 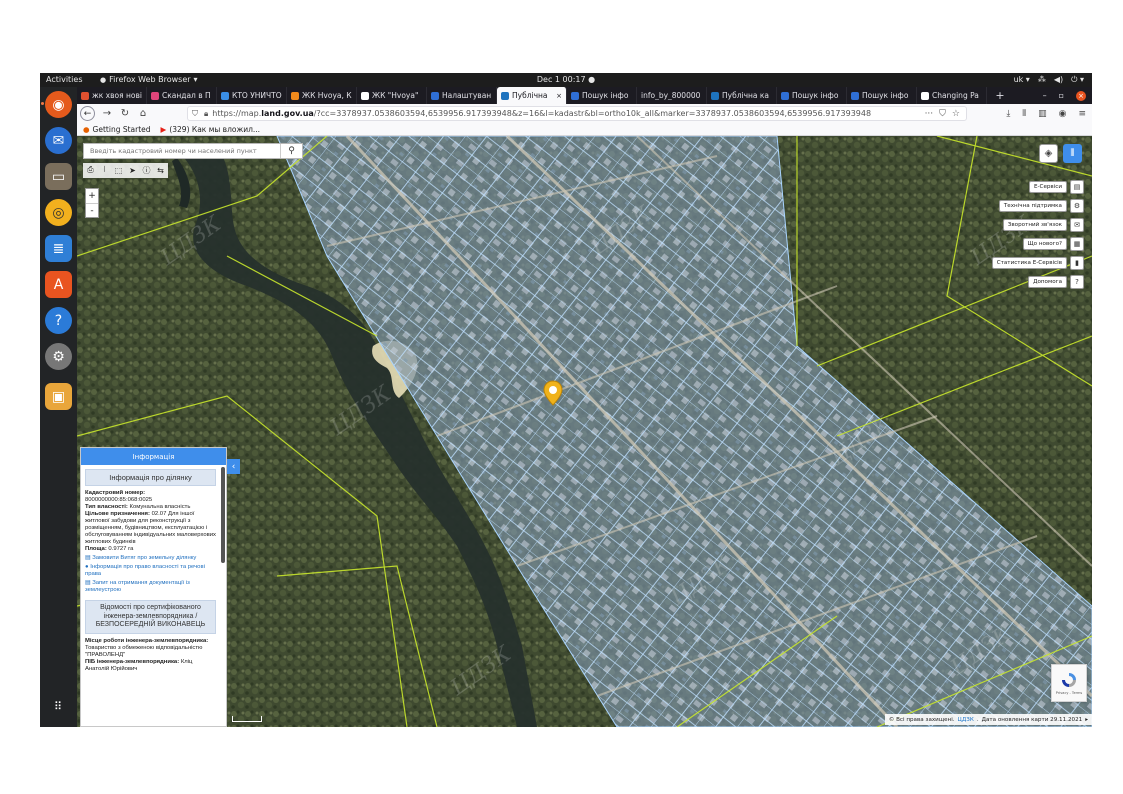 What do you see at coordinates (1069, 683) in the screenshot?
I see `recaptcha-badge: Privacy - Terms` at bounding box center [1069, 683].